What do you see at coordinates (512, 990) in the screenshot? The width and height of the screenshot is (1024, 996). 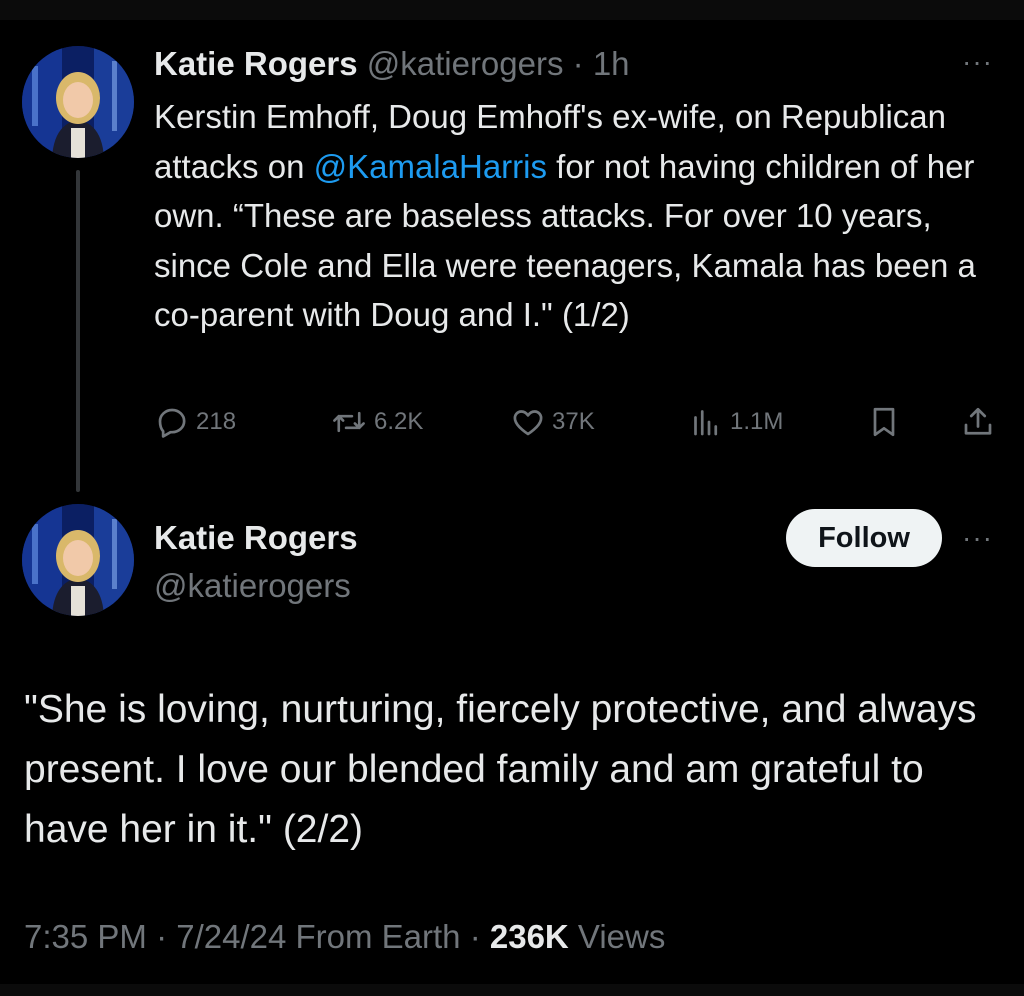 I see `bottom-bar` at bounding box center [512, 990].